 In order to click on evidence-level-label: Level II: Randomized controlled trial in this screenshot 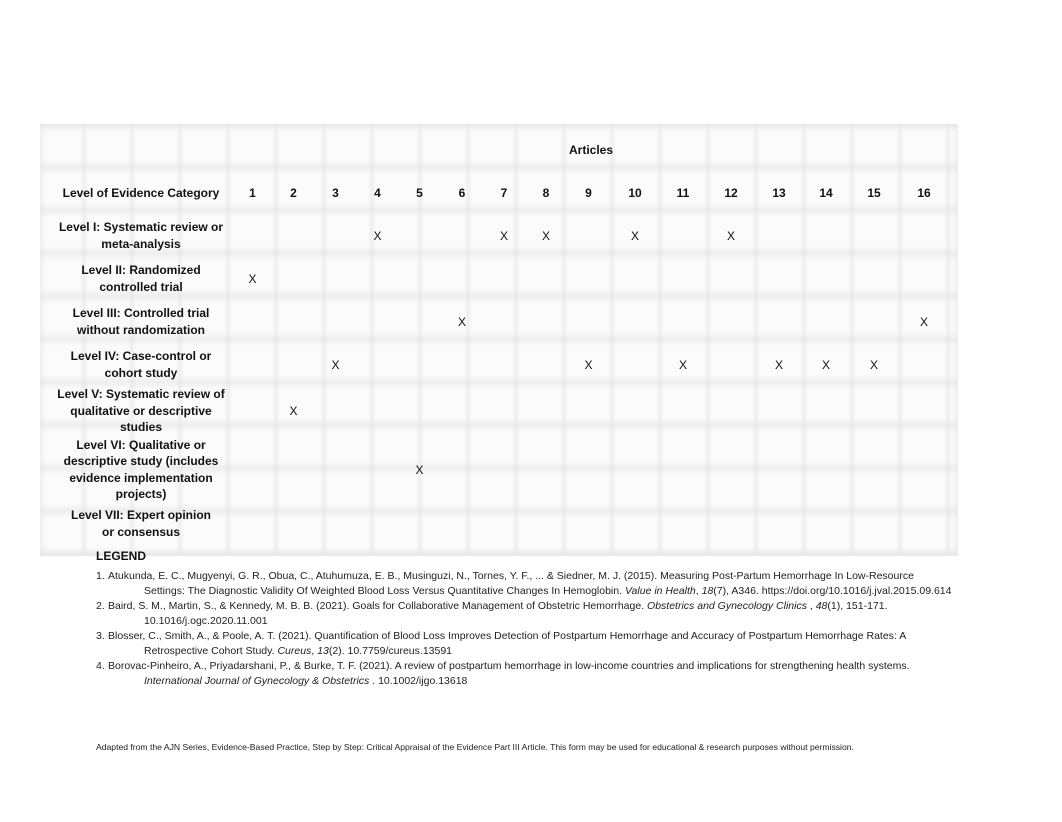, I will do `click(141, 278)`.